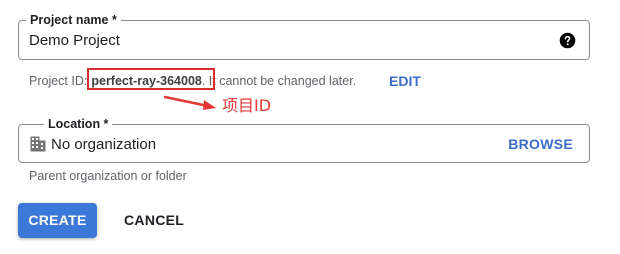 The height and width of the screenshot is (254, 620). I want to click on location-value: No organization, so click(104, 144).